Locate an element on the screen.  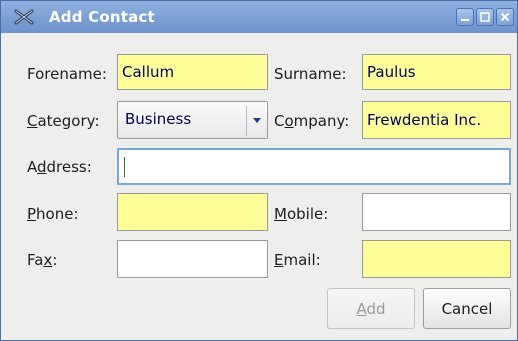
email-label: Email: is located at coordinates (297, 260).